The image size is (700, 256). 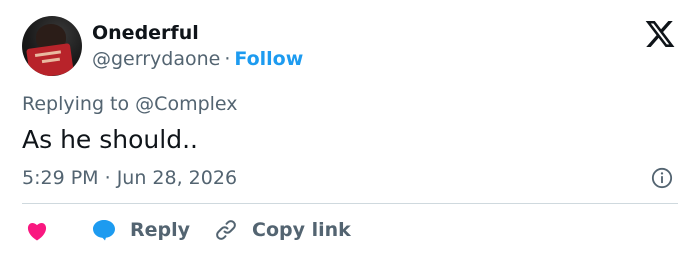 I want to click on x-logo-icon, so click(x=660, y=34).